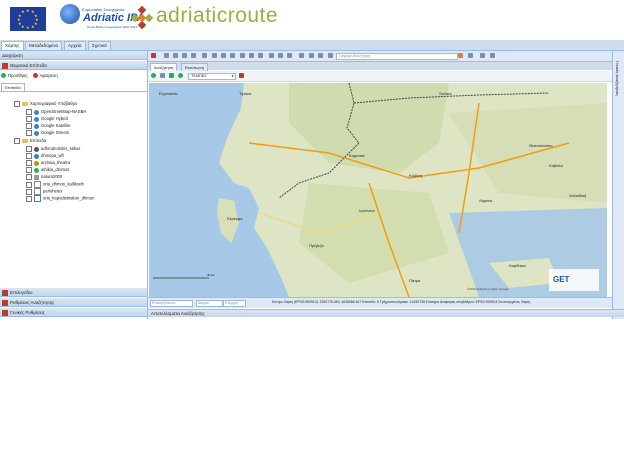 The height and width of the screenshot is (450, 624). What do you see at coordinates (242, 55) in the screenshot?
I see `zoom-extent-icon` at bounding box center [242, 55].